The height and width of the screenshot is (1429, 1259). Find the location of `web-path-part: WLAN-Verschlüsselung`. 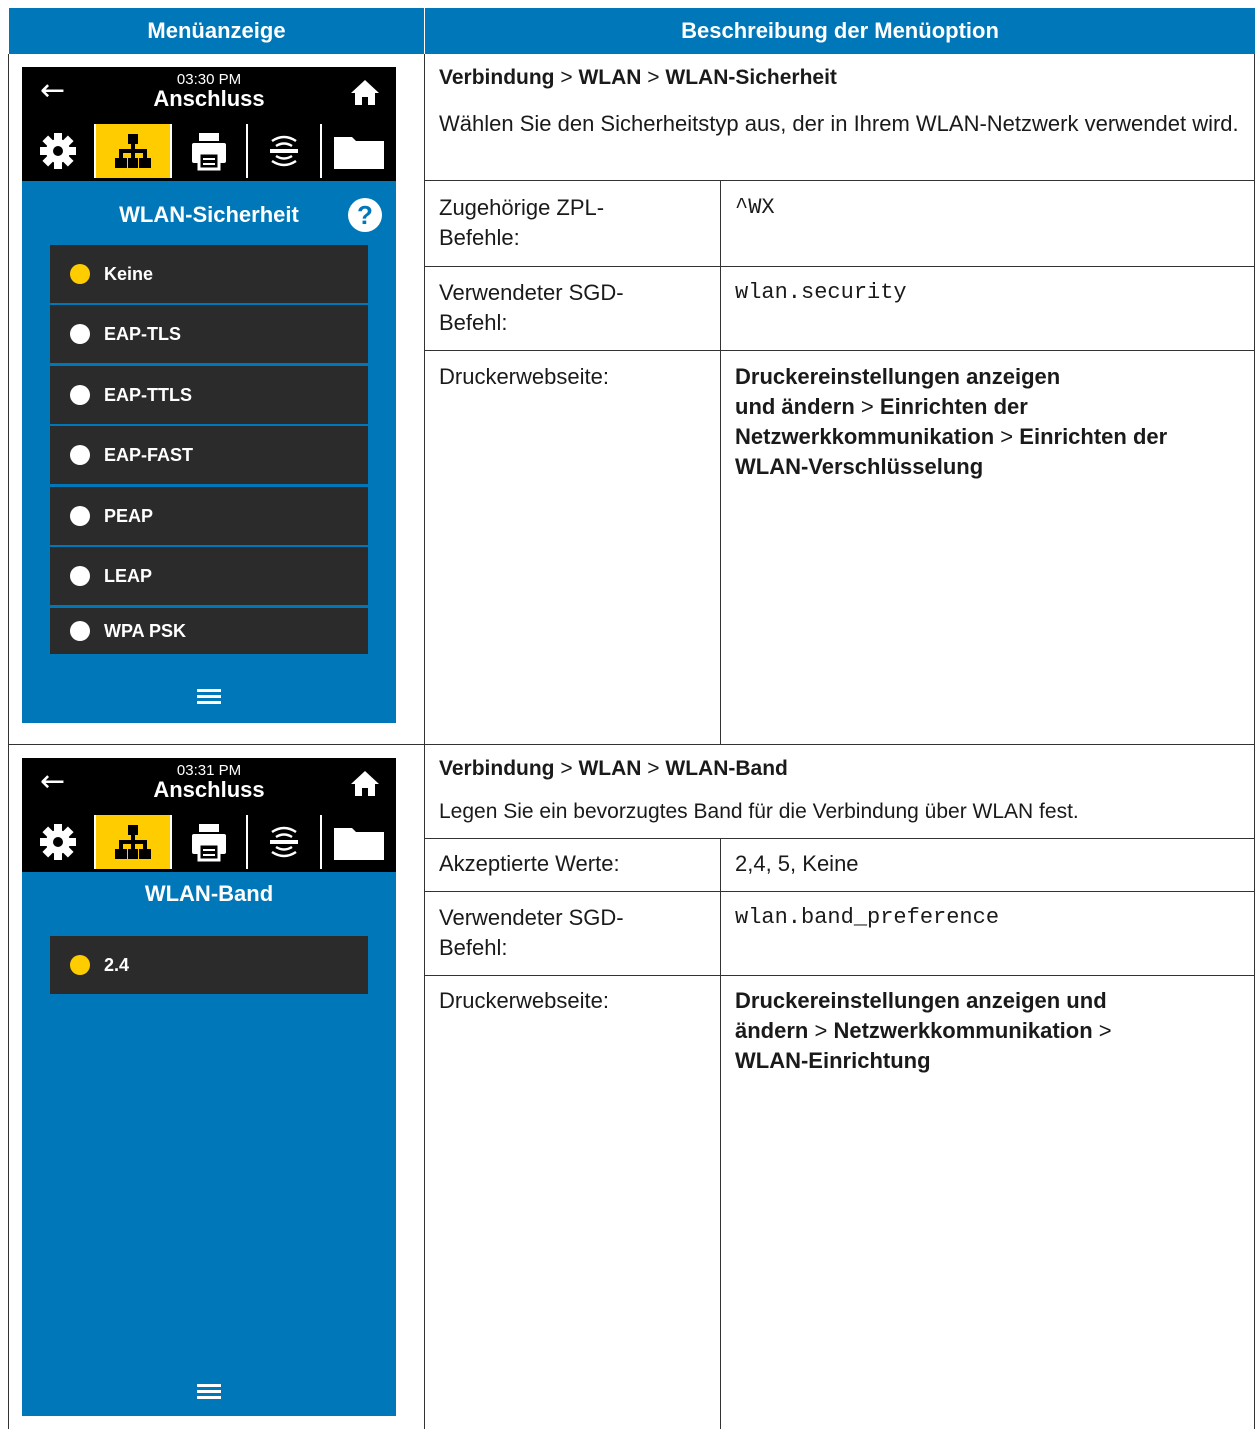

web-path-part: WLAN-Verschlüsselung is located at coordinates (859, 466).